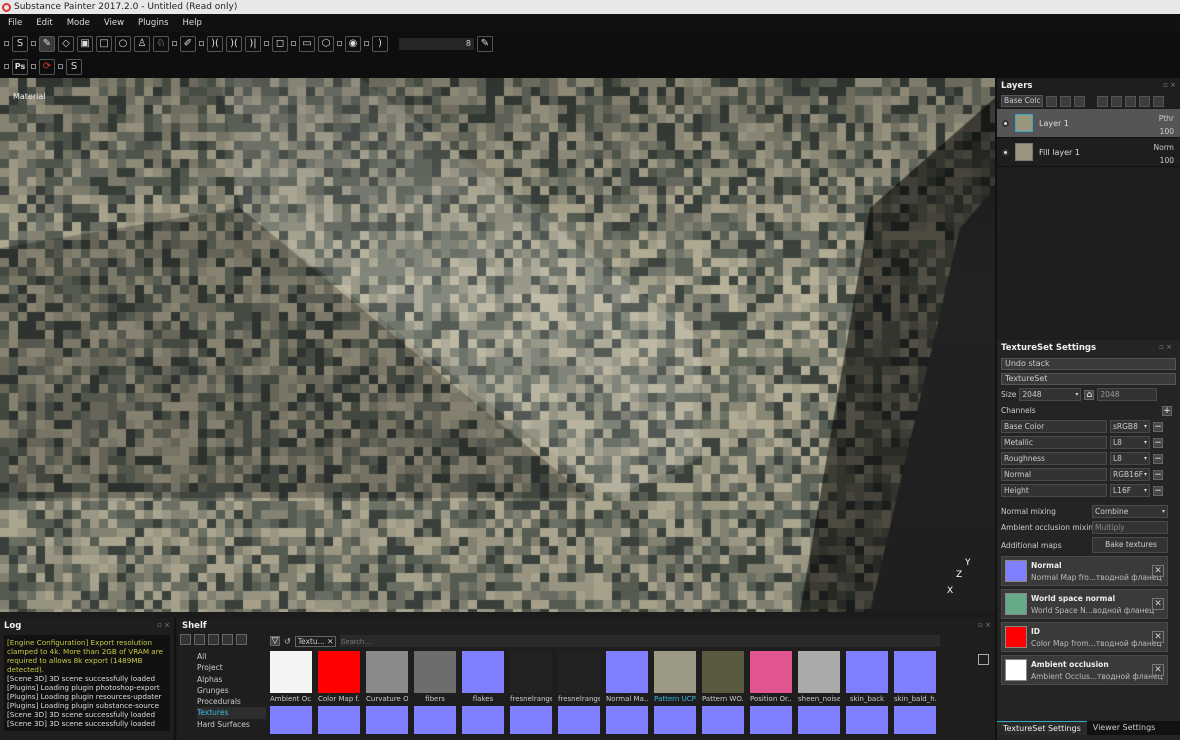 The height and width of the screenshot is (740, 1180). I want to click on tab-viewer-settings: Viewer Settings, so click(1124, 728).